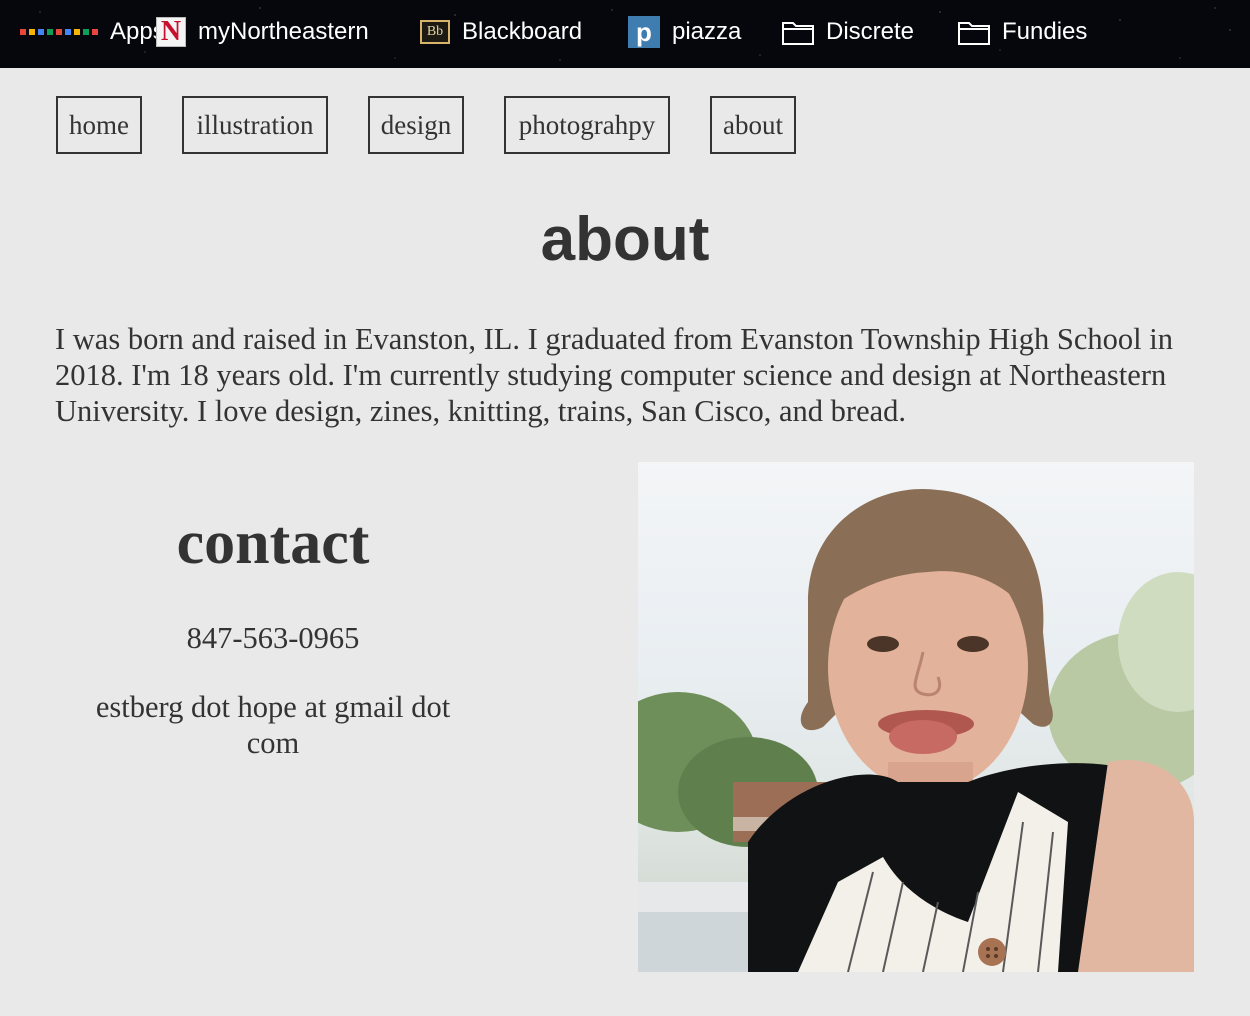  What do you see at coordinates (587, 125) in the screenshot?
I see `nav-photography-button: photograhpy` at bounding box center [587, 125].